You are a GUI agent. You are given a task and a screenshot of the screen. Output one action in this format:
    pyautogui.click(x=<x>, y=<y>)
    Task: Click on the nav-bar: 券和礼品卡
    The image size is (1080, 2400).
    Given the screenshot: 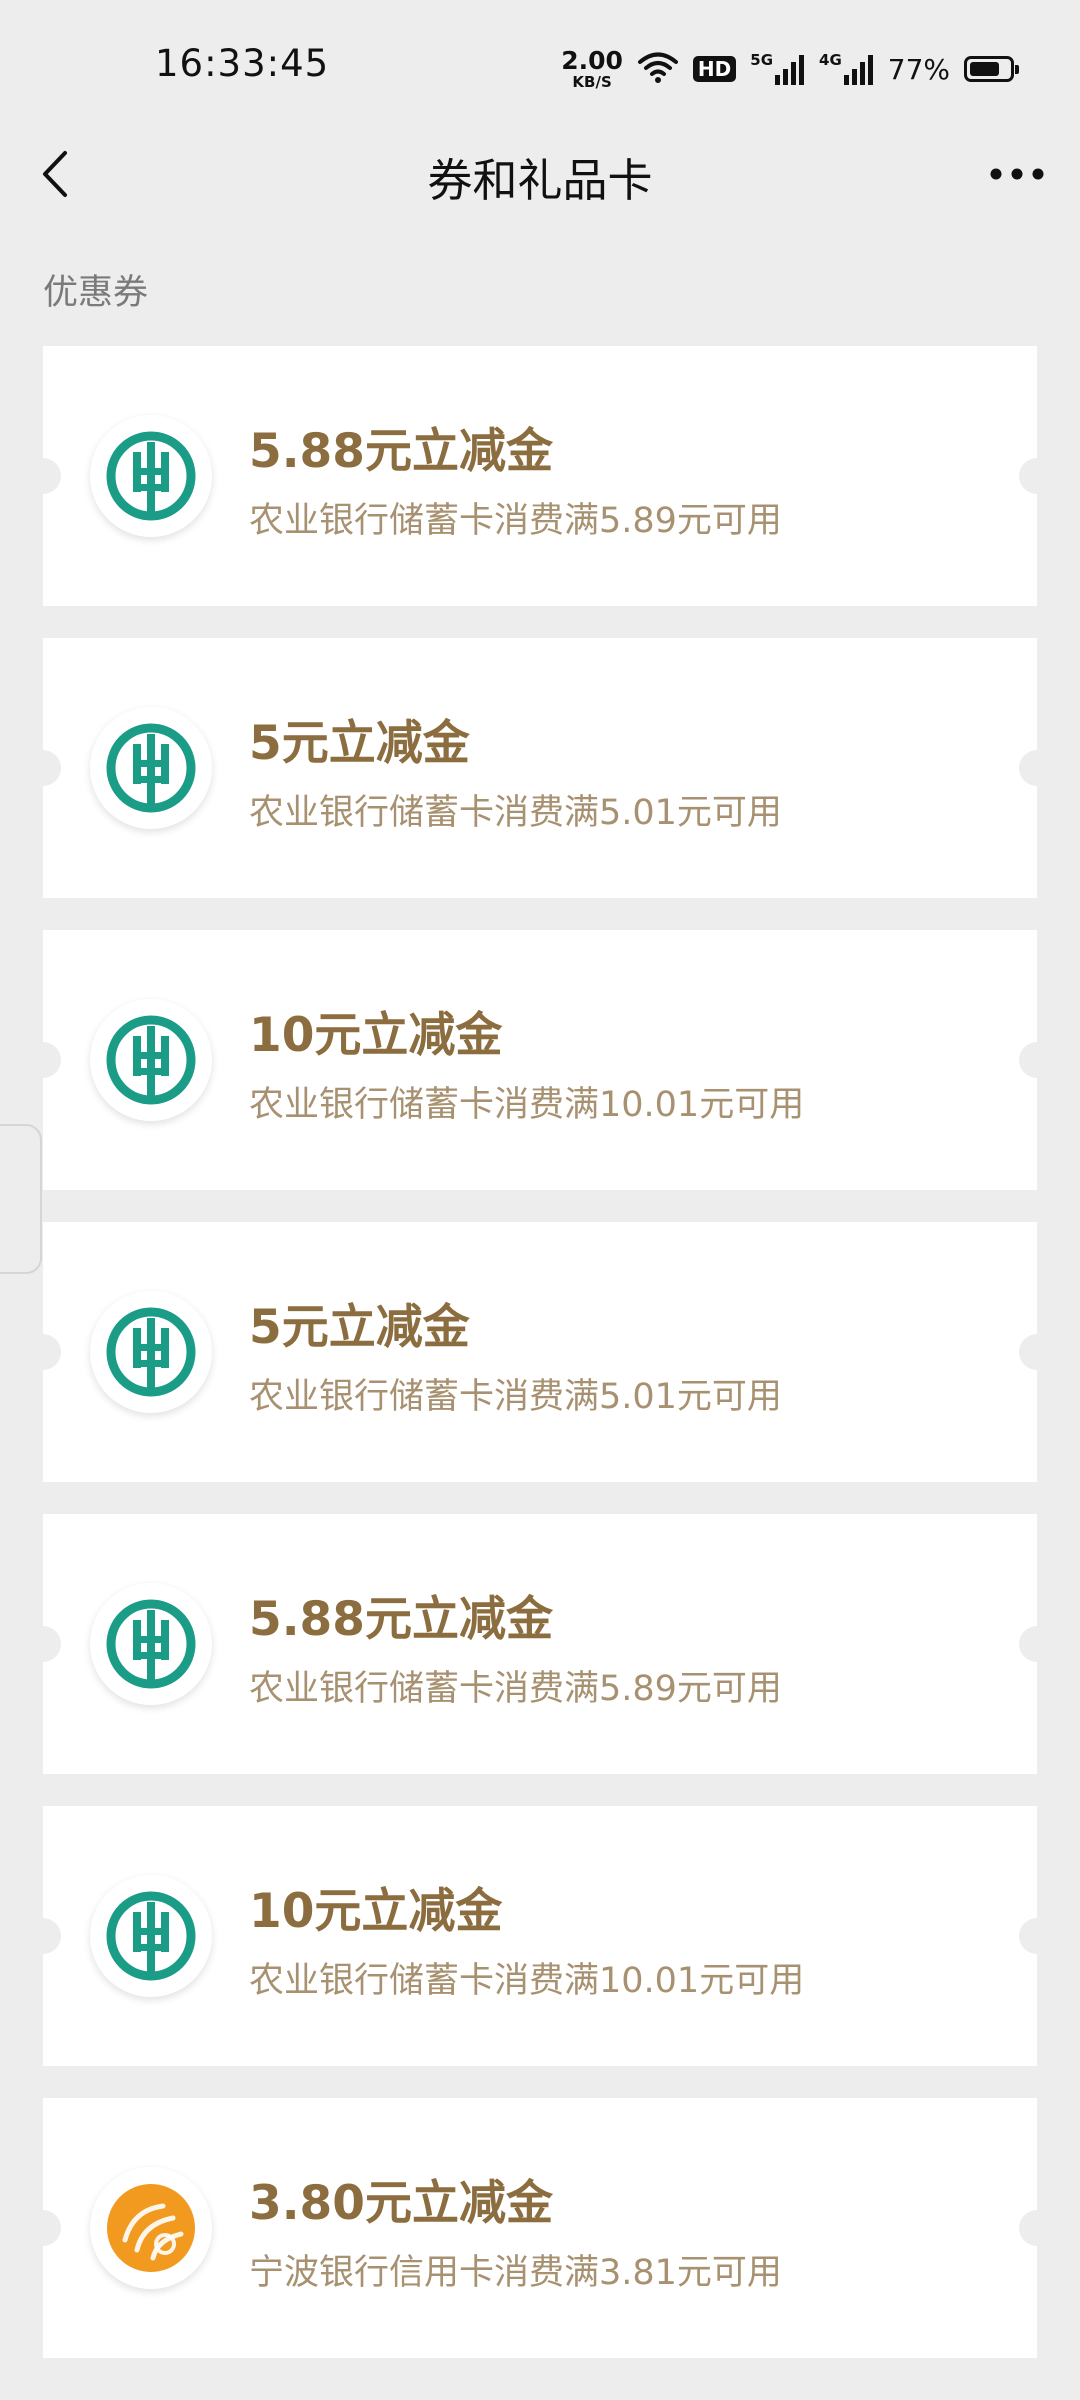 What is the action you would take?
    pyautogui.click(x=540, y=174)
    